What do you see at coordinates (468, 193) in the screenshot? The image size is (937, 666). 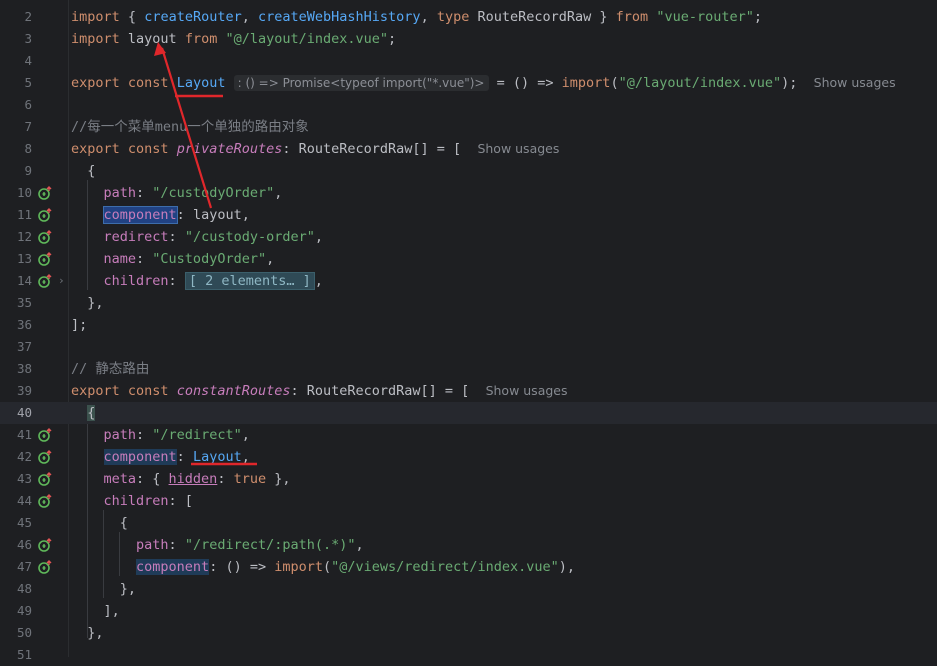 I see `code-line: 10 path: "/custodyOrder",` at bounding box center [468, 193].